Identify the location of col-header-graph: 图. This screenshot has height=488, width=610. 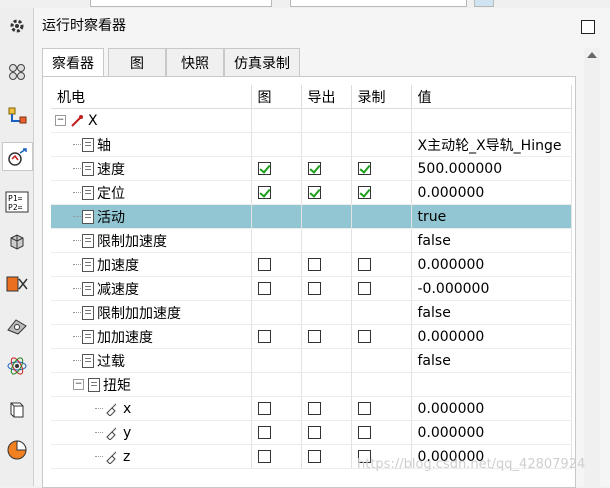
(276, 97).